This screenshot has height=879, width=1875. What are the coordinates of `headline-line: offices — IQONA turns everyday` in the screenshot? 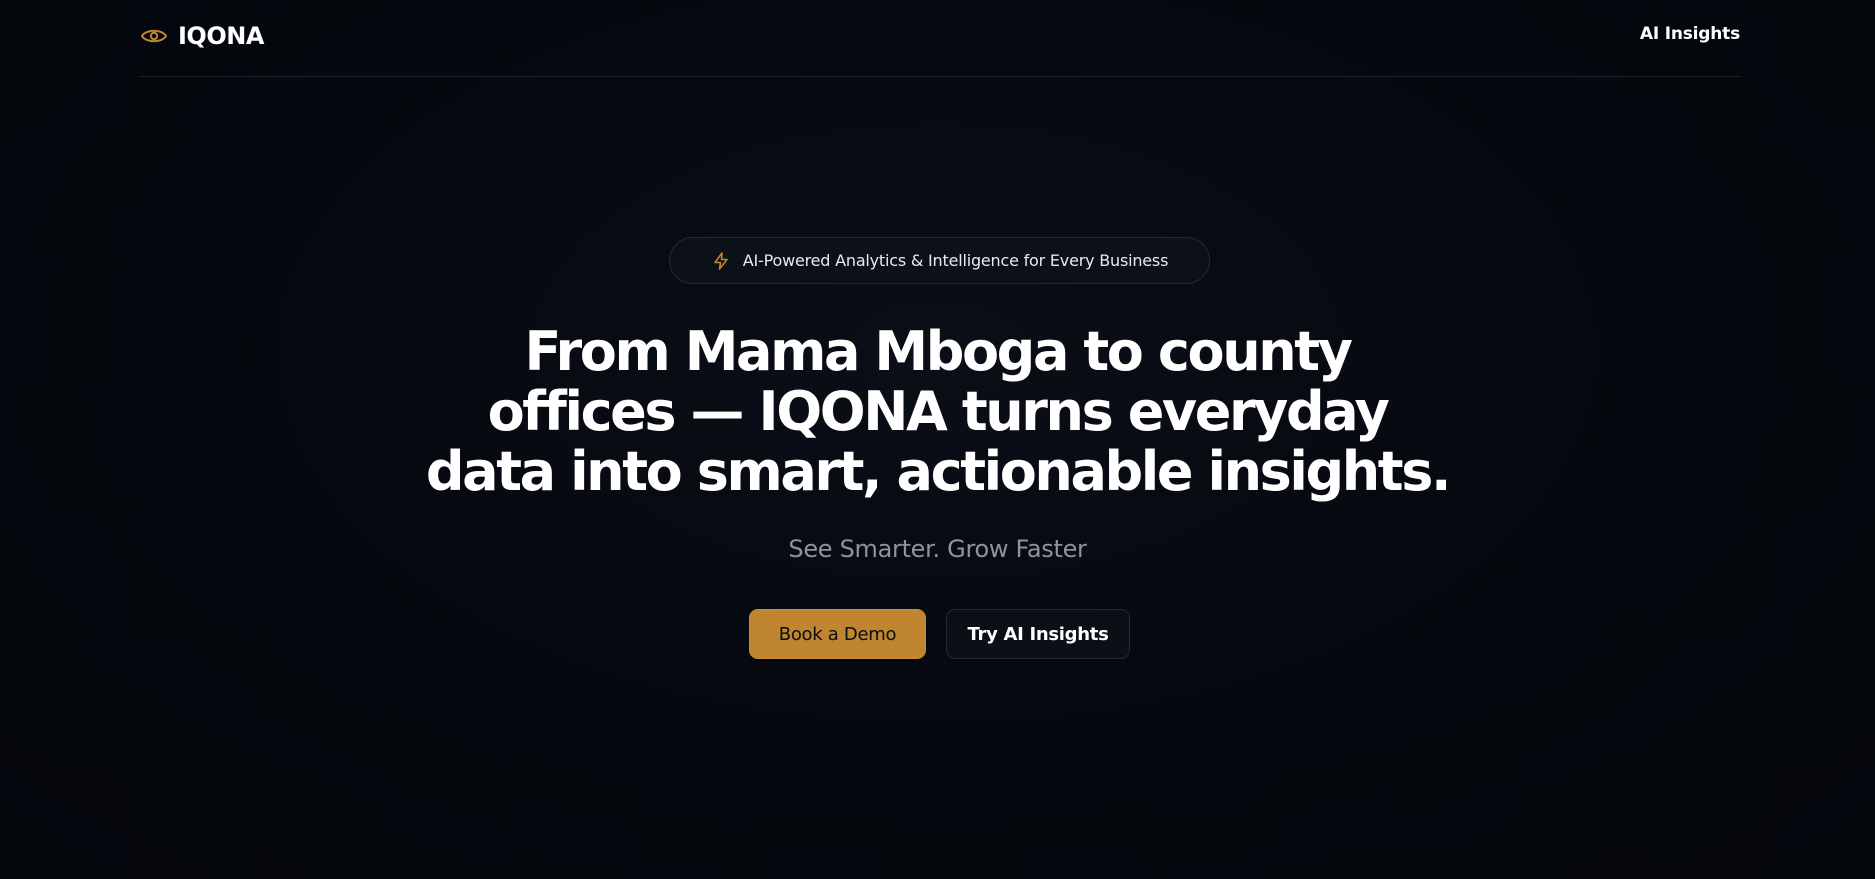 It's located at (938, 411).